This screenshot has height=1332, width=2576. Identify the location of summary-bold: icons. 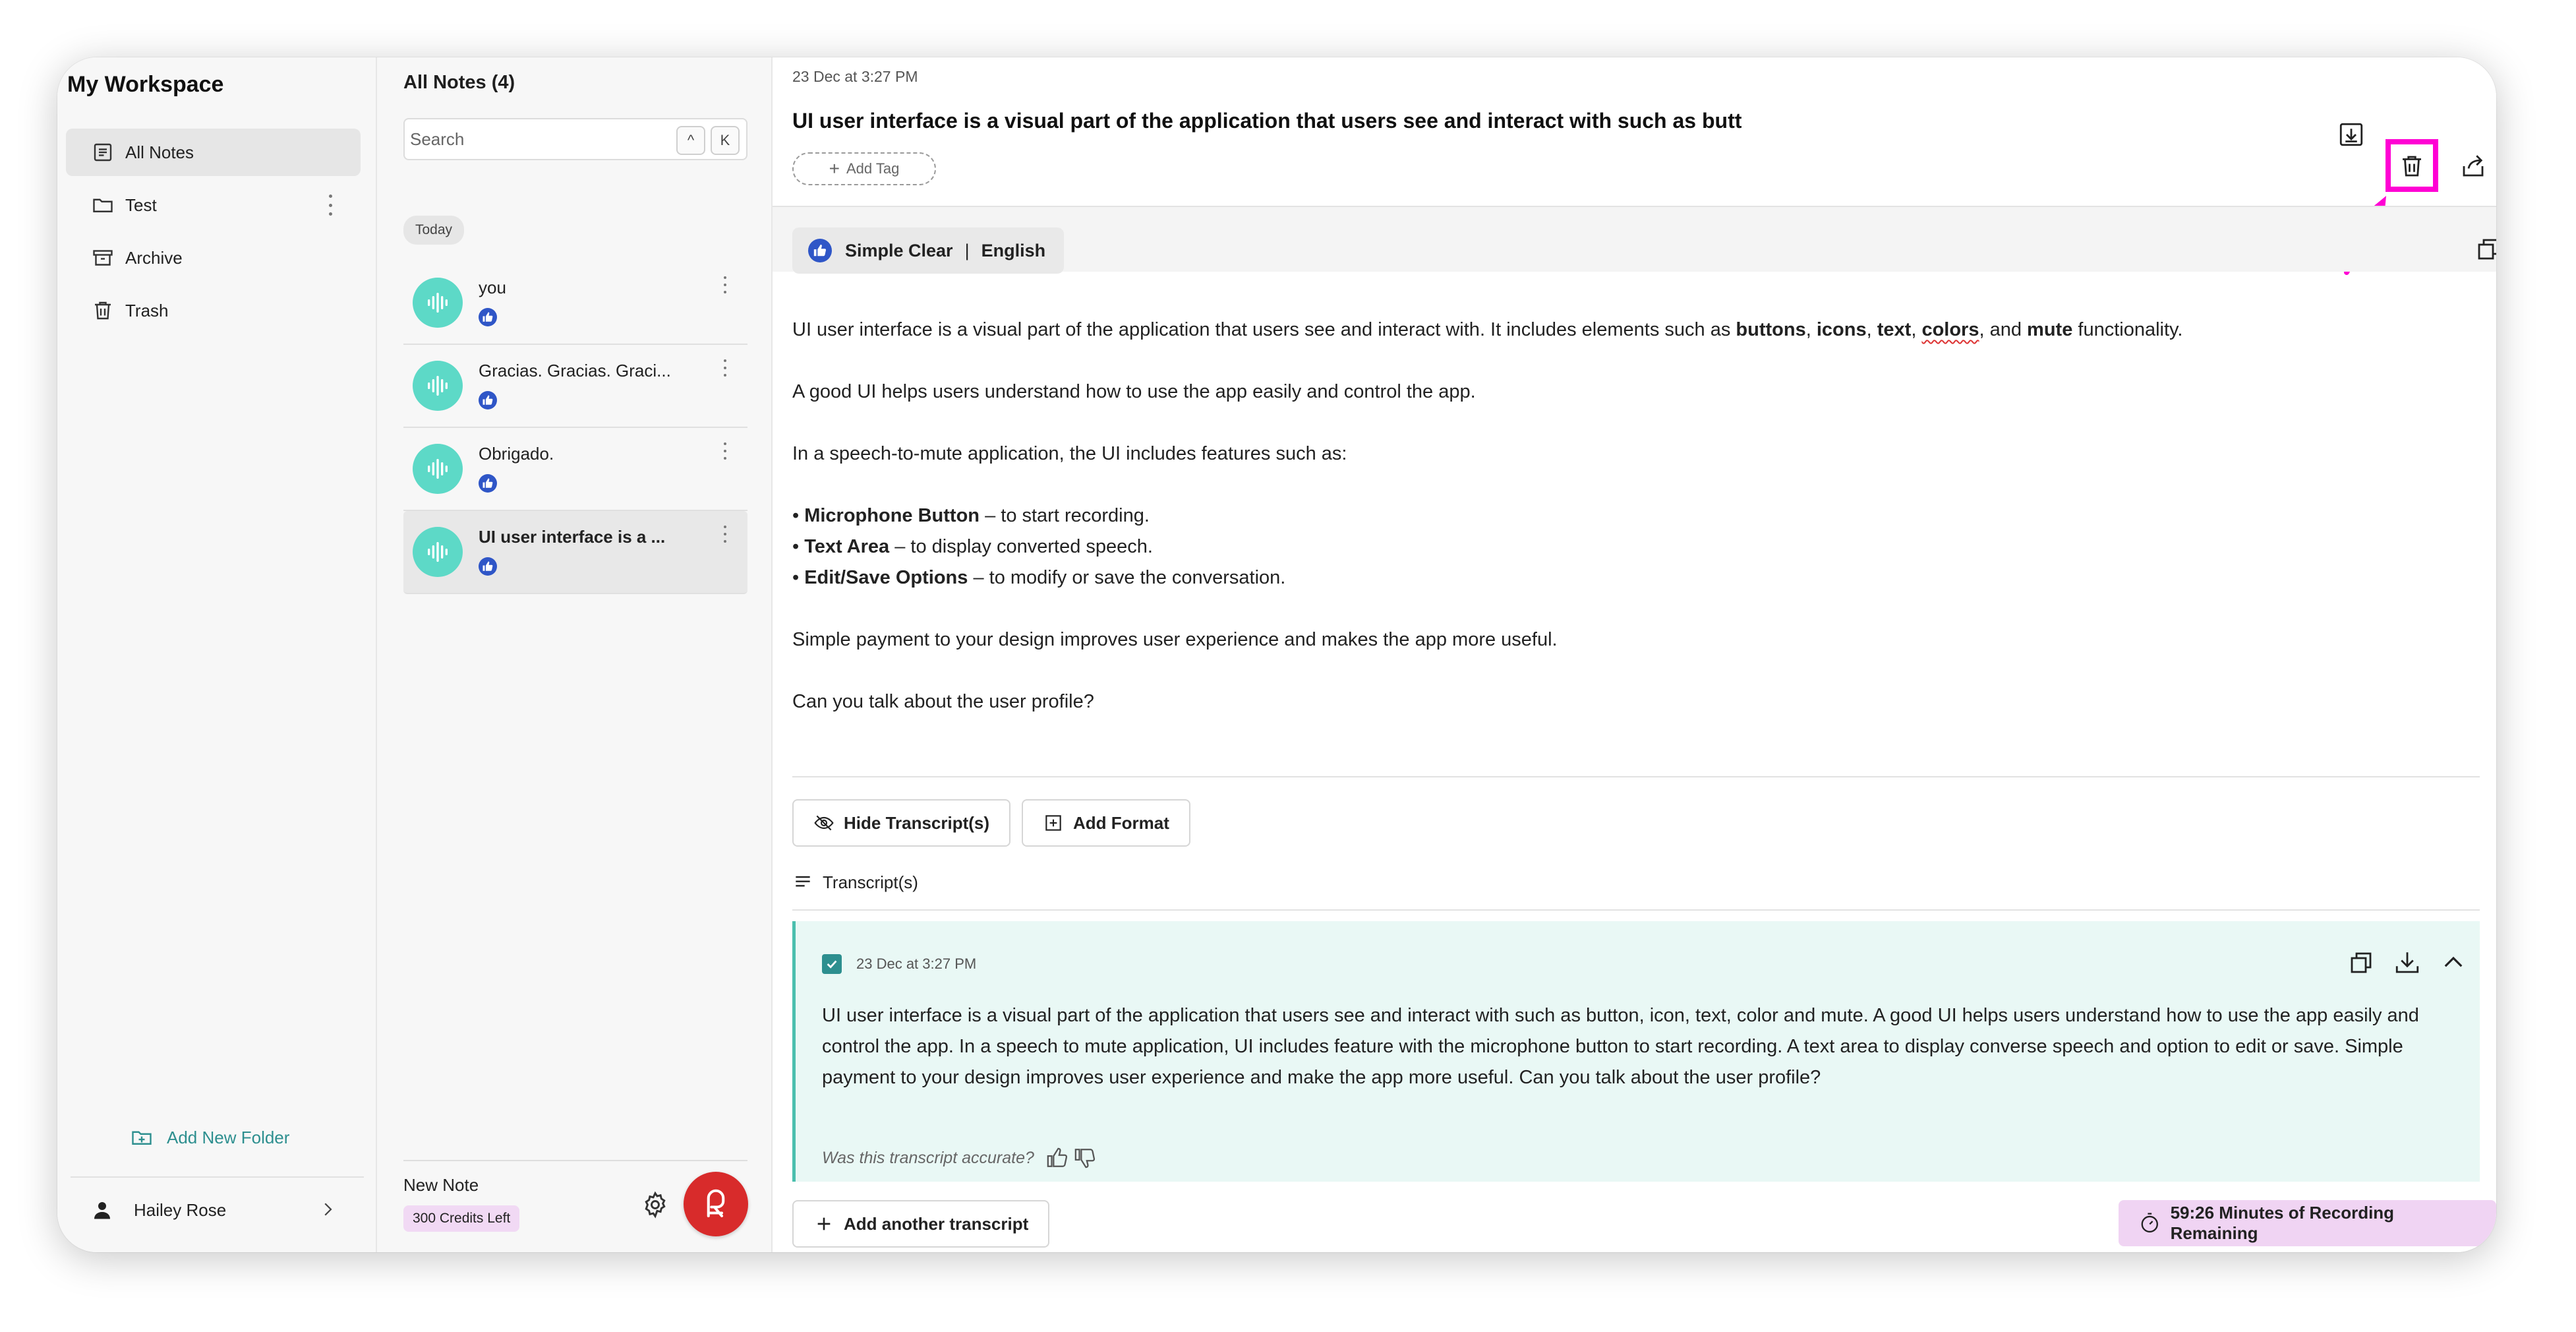
(1841, 329).